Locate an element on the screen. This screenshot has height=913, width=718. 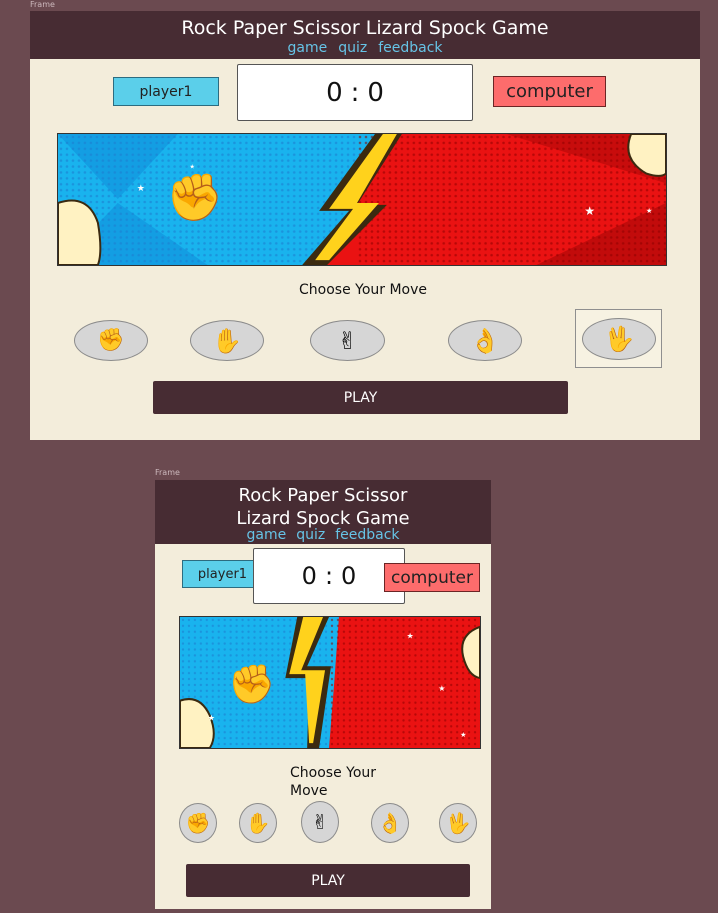
page-title-line-2: Lizard Spock Game is located at coordinates (323, 518).